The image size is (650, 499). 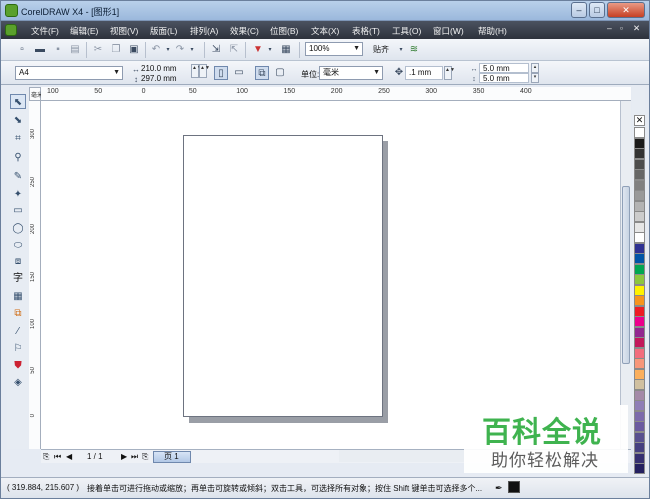 What do you see at coordinates (239, 73) in the screenshot?
I see `landscape-icon: ▭` at bounding box center [239, 73].